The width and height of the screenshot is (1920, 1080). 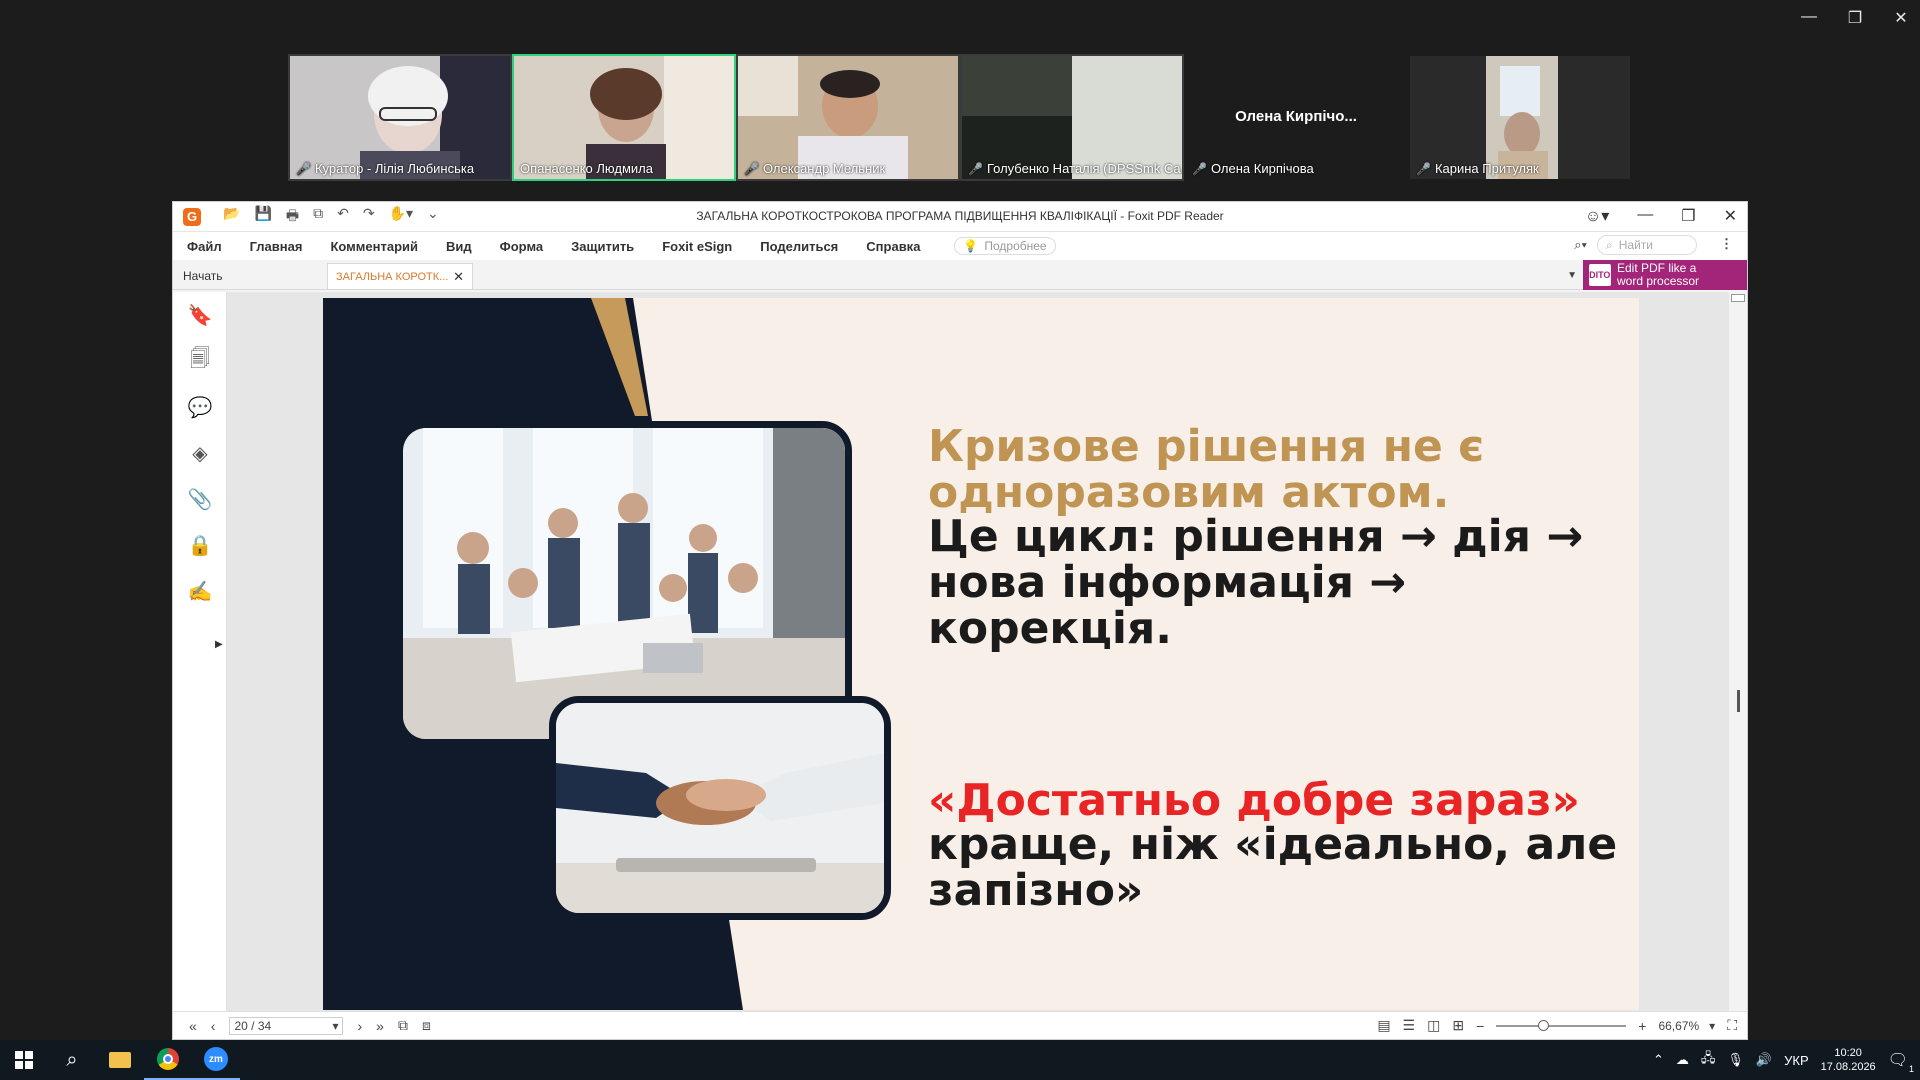 What do you see at coordinates (697, 246) in the screenshot?
I see `menu-esign: Foxit eSign` at bounding box center [697, 246].